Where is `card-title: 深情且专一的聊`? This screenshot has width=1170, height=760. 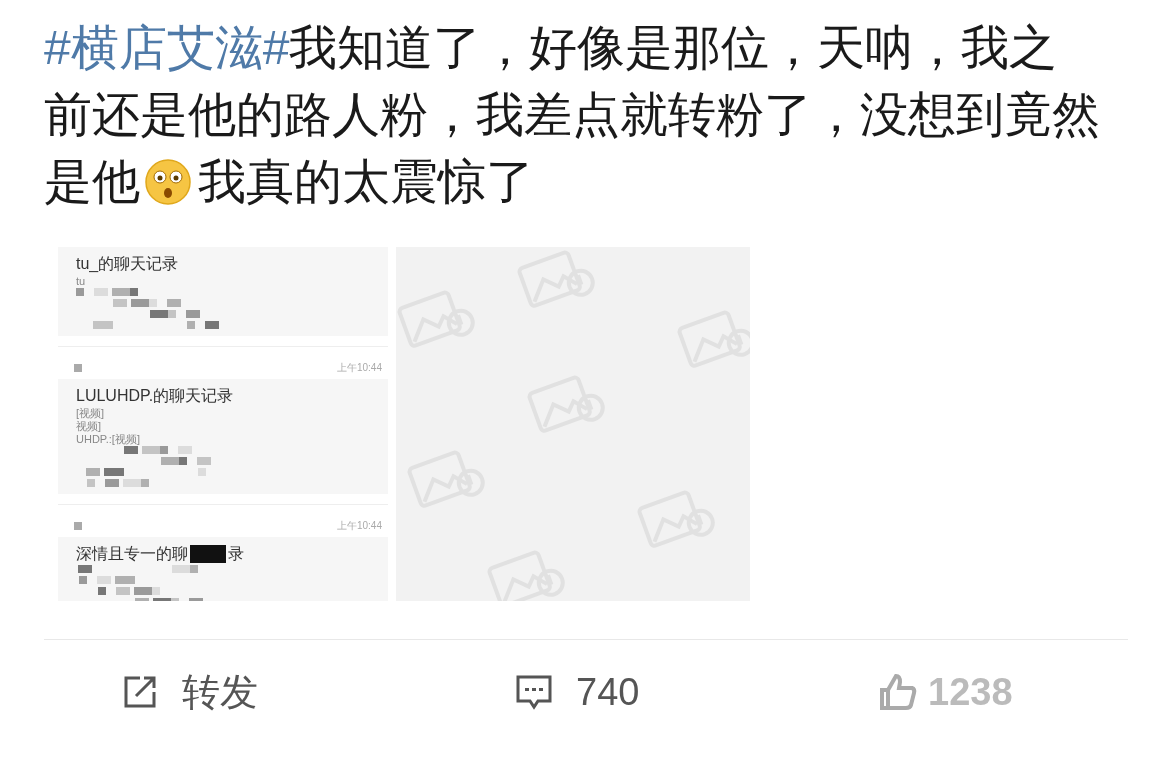 card-title: 深情且专一的聊 is located at coordinates (132, 554).